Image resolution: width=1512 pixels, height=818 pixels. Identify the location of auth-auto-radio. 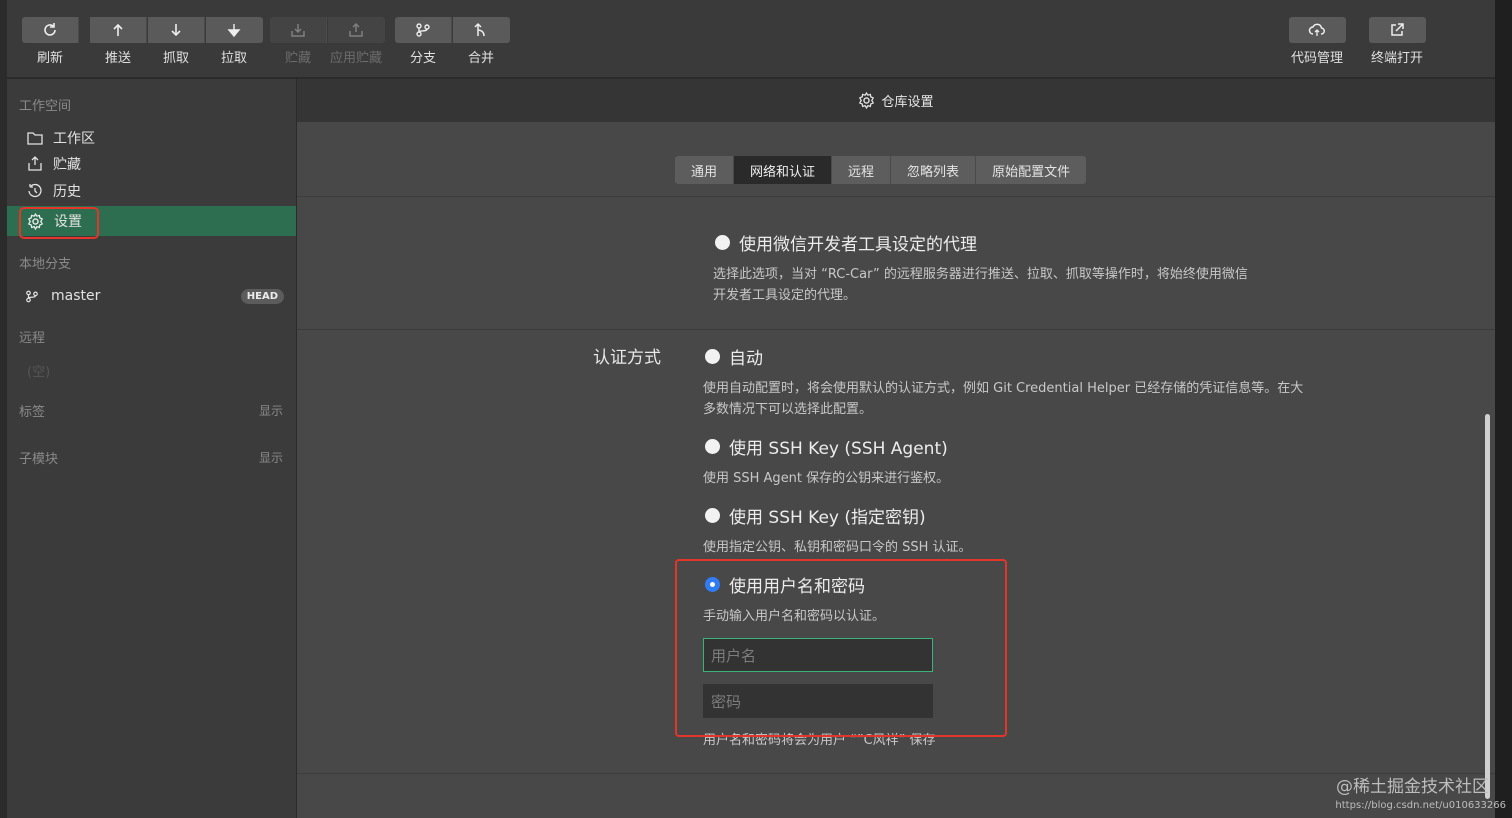
(712, 356).